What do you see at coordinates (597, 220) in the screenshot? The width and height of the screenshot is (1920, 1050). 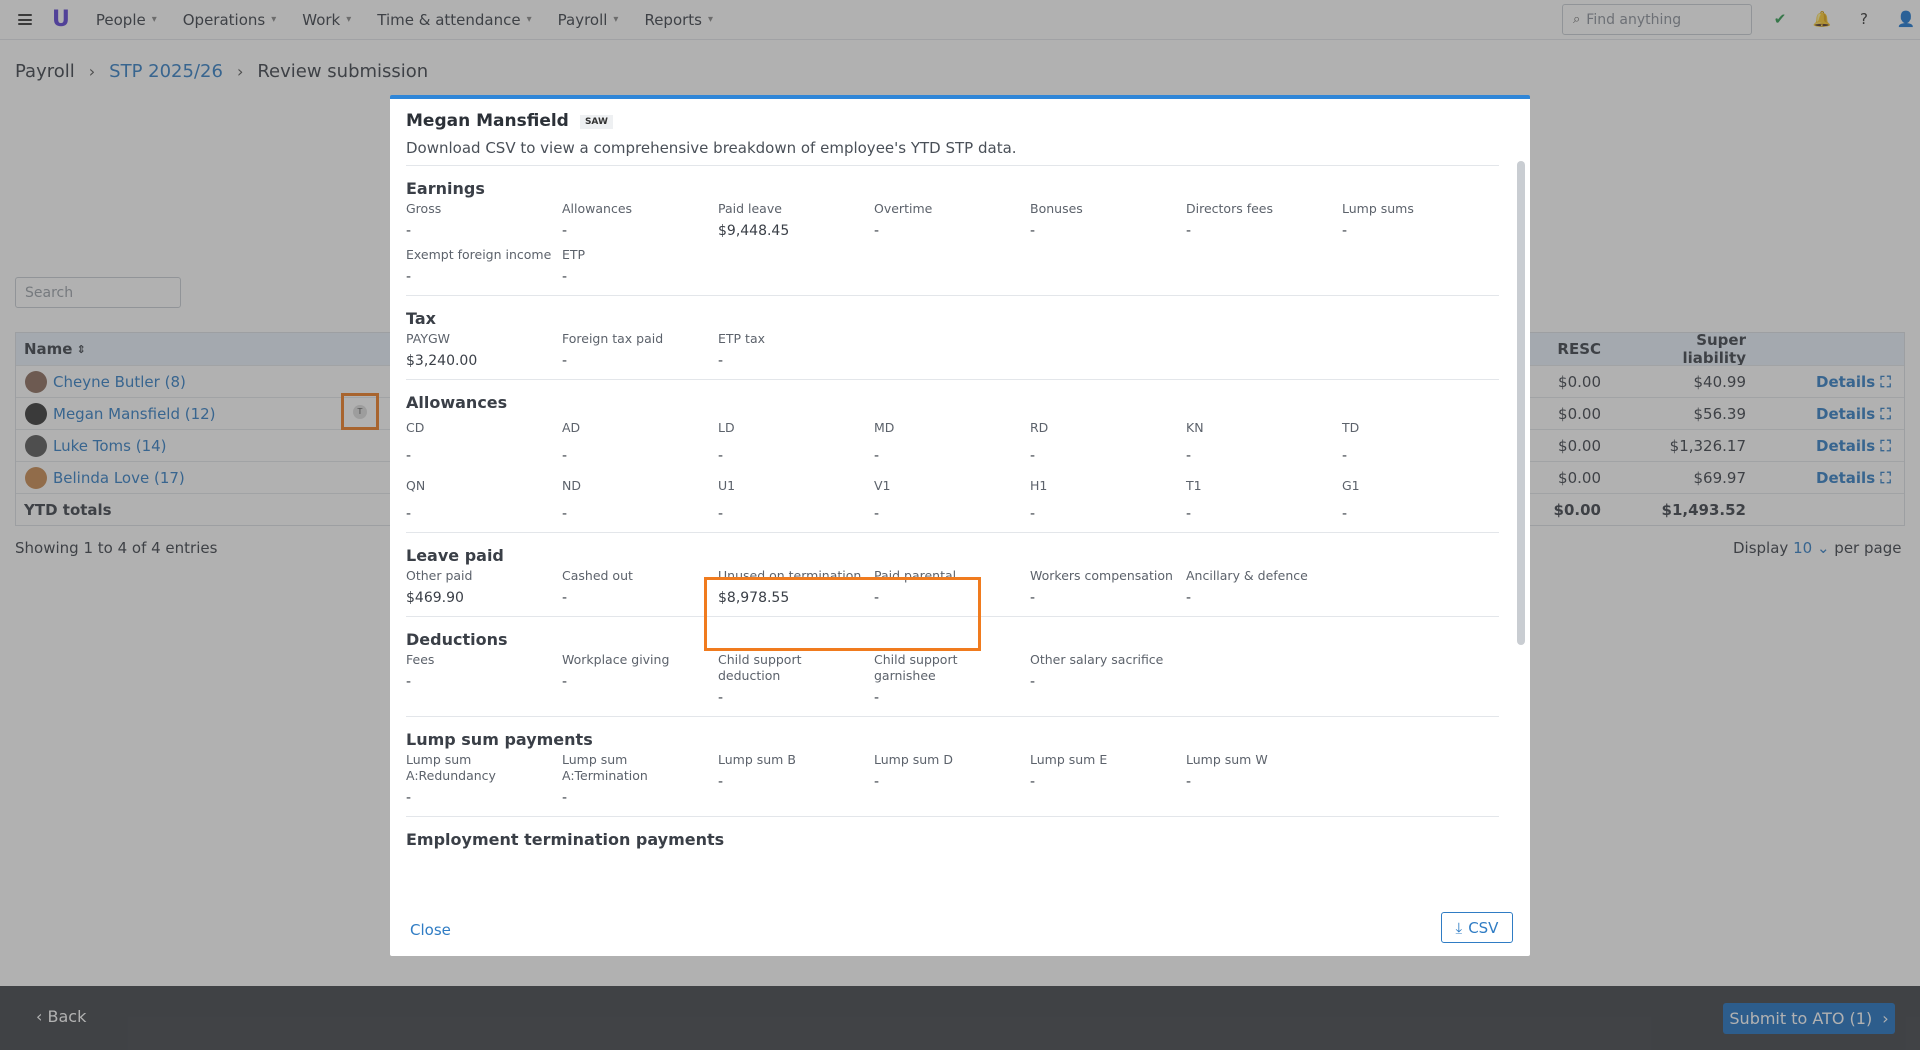 I see `field-allowances: Allowances -` at bounding box center [597, 220].